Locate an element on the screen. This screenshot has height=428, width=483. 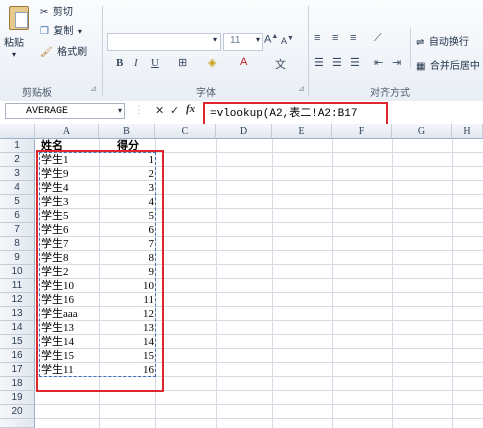
row-header: 17 is located at coordinates (17, 370).